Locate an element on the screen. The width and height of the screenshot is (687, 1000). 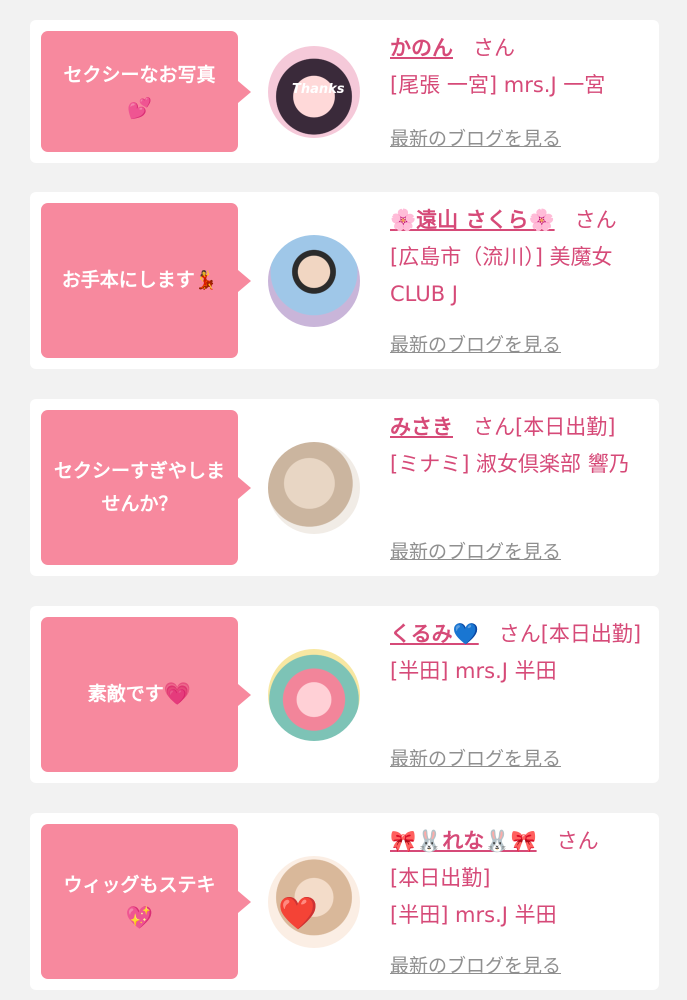
shop-name: [広島市（流川）] 美魔女CLUB J is located at coordinates (501, 275).